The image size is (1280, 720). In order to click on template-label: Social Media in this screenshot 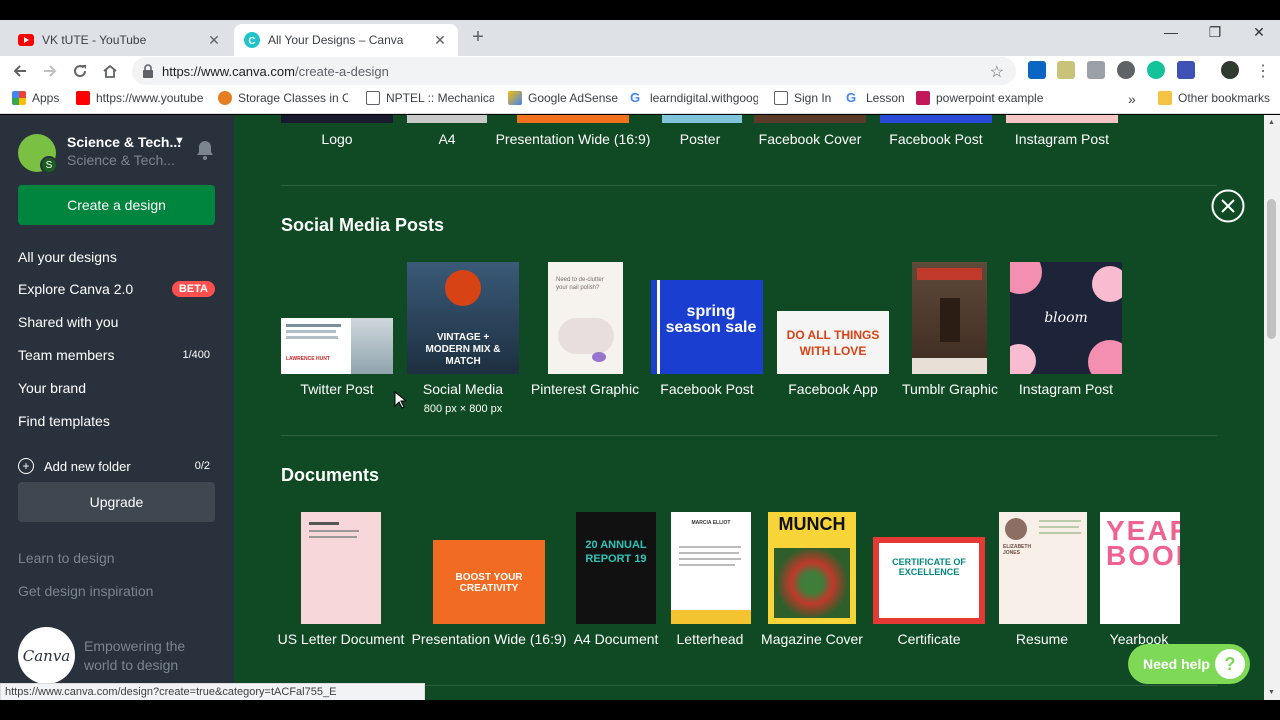, I will do `click(463, 389)`.